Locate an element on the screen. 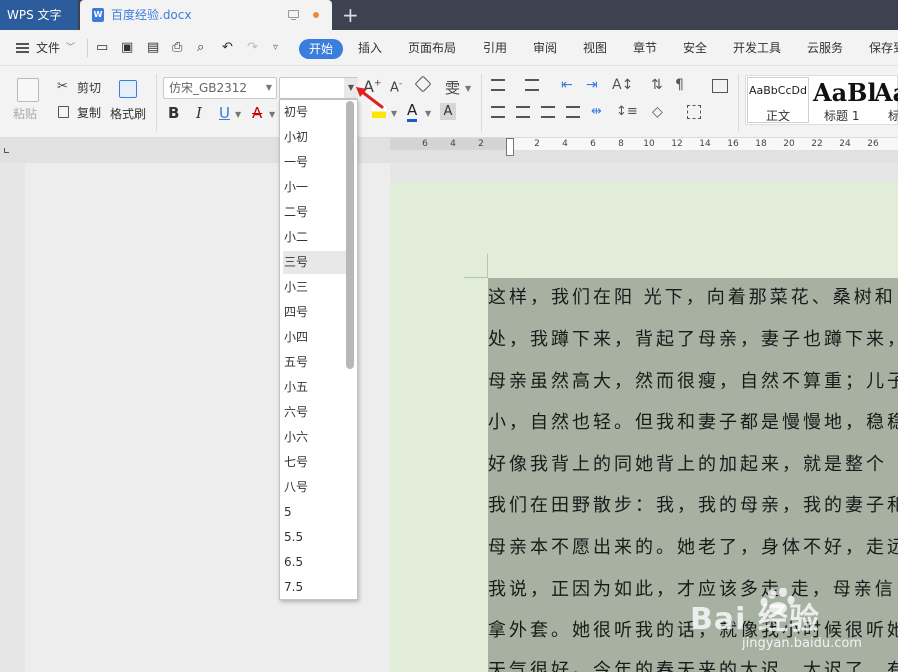 The width and height of the screenshot is (898, 672). font-size-option: 小五 is located at coordinates (314, 387).